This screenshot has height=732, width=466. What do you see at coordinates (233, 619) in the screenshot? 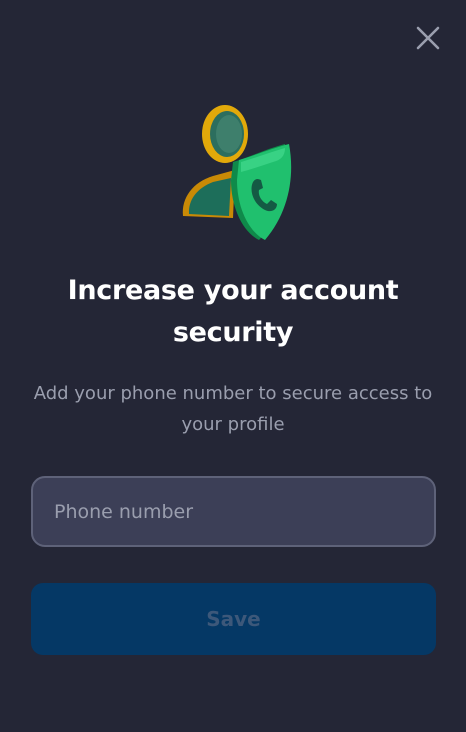
I see `save-button: Save` at bounding box center [233, 619].